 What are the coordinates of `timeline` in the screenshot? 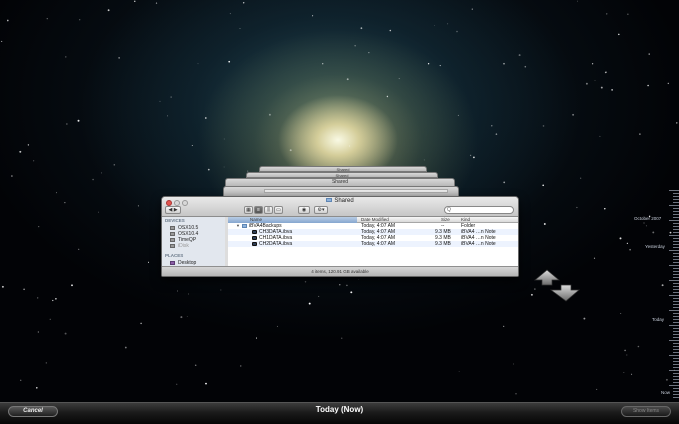 It's located at (670, 295).